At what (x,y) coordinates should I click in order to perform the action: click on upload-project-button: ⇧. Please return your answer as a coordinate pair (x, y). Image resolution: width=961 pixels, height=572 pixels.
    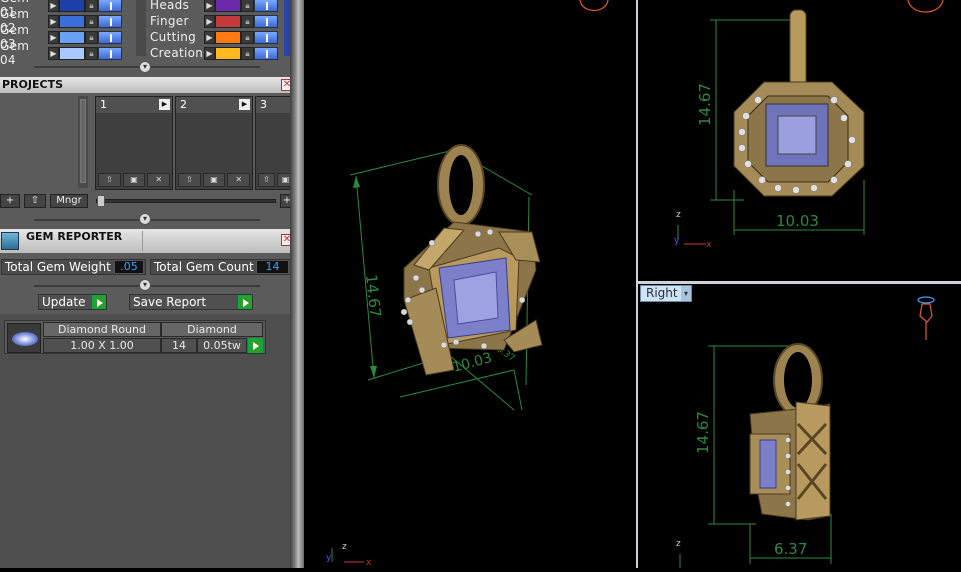
    Looking at the image, I should click on (35, 201).